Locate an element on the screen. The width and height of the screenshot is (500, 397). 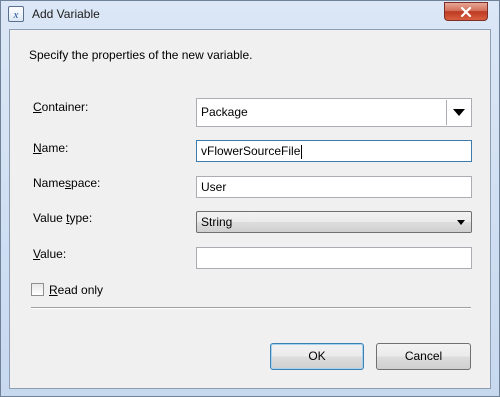
read-only-label: Read only is located at coordinates (76, 290).